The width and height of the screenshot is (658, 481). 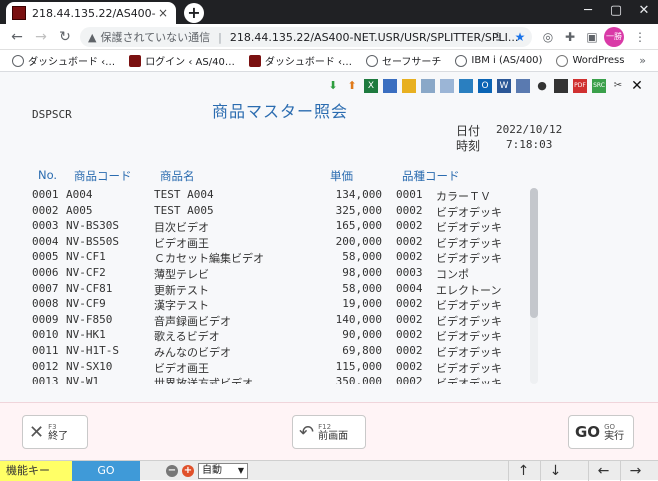 What do you see at coordinates (520, 37) in the screenshot?
I see `bookmark-star-icon: ★` at bounding box center [520, 37].